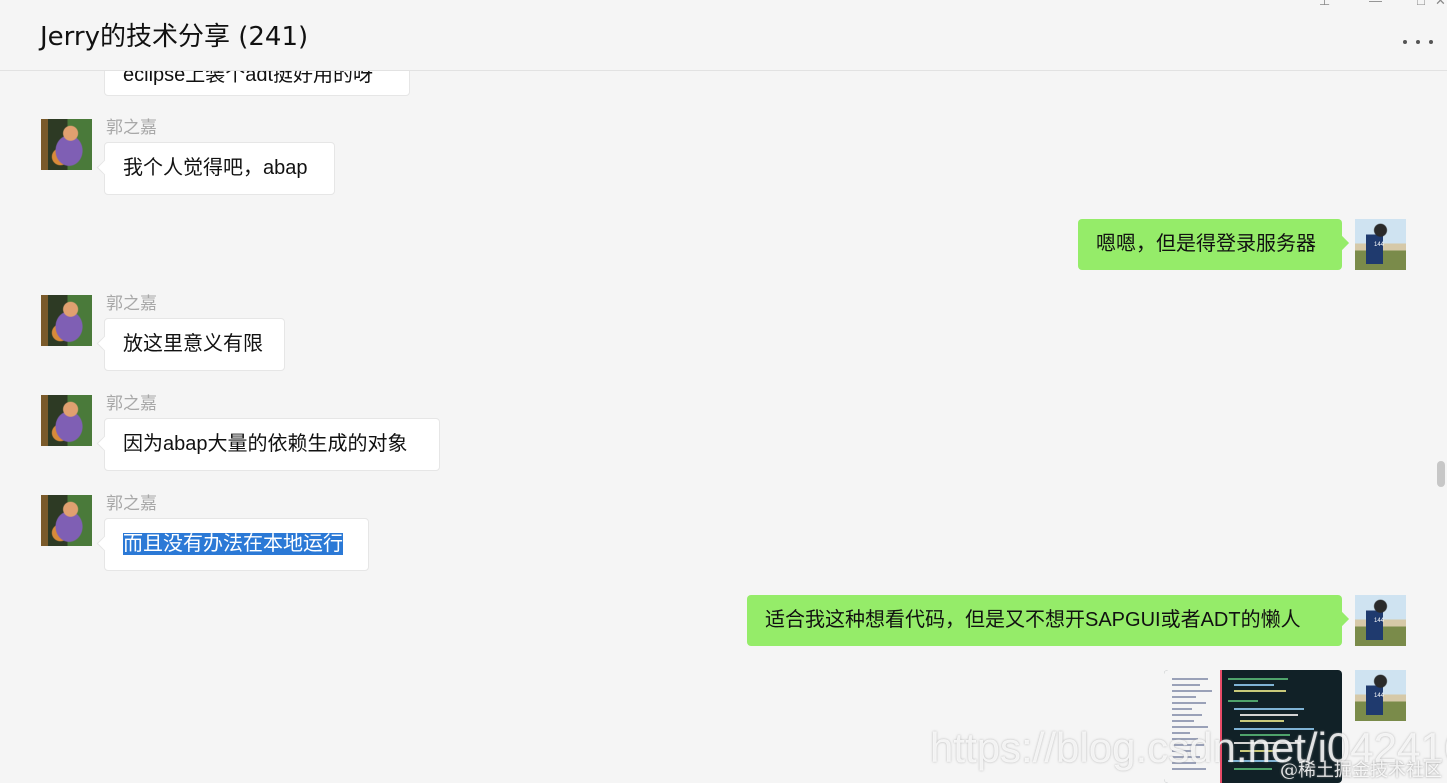 The width and height of the screenshot is (1447, 783). I want to click on message-bubble: 我个人觉得吧，abap, so click(219, 168).